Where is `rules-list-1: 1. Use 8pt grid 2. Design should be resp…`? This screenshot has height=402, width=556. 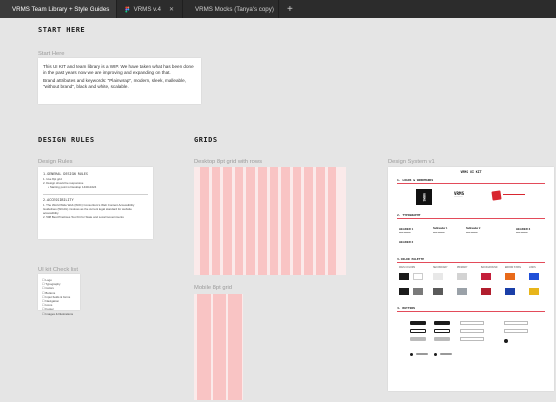
rules-list-1: 1. Use 8pt grid 2. Design should be resp… is located at coordinates (70, 183).